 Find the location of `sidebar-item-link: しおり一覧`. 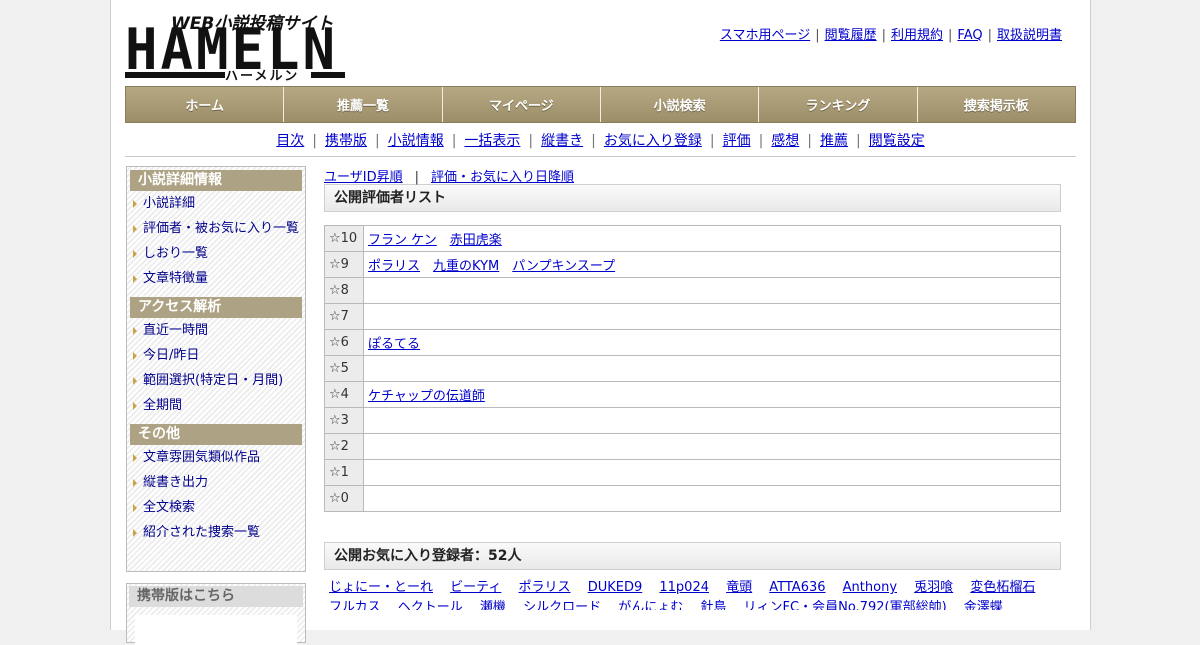

sidebar-item-link: しおり一覧 is located at coordinates (175, 253).